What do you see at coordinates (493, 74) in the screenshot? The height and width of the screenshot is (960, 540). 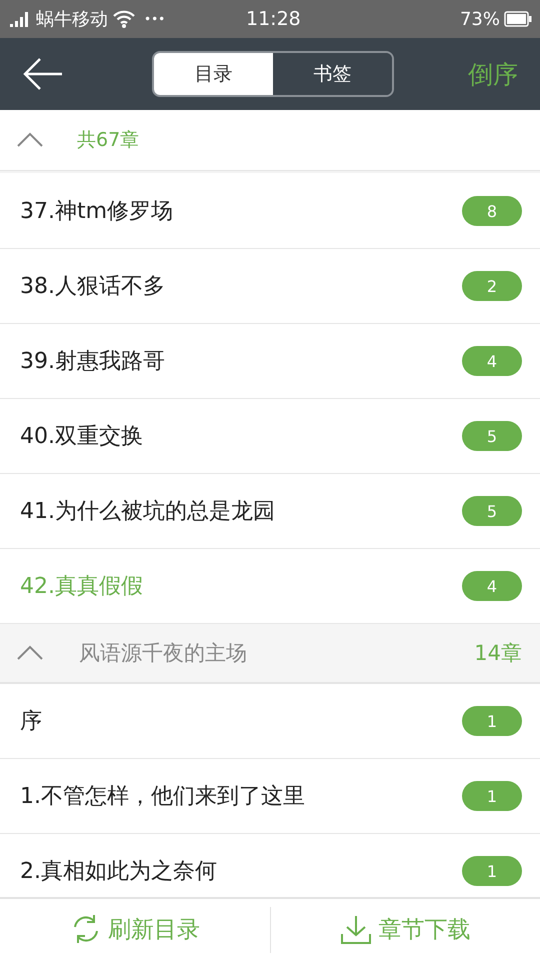 I see `sort-button: 倒序` at bounding box center [493, 74].